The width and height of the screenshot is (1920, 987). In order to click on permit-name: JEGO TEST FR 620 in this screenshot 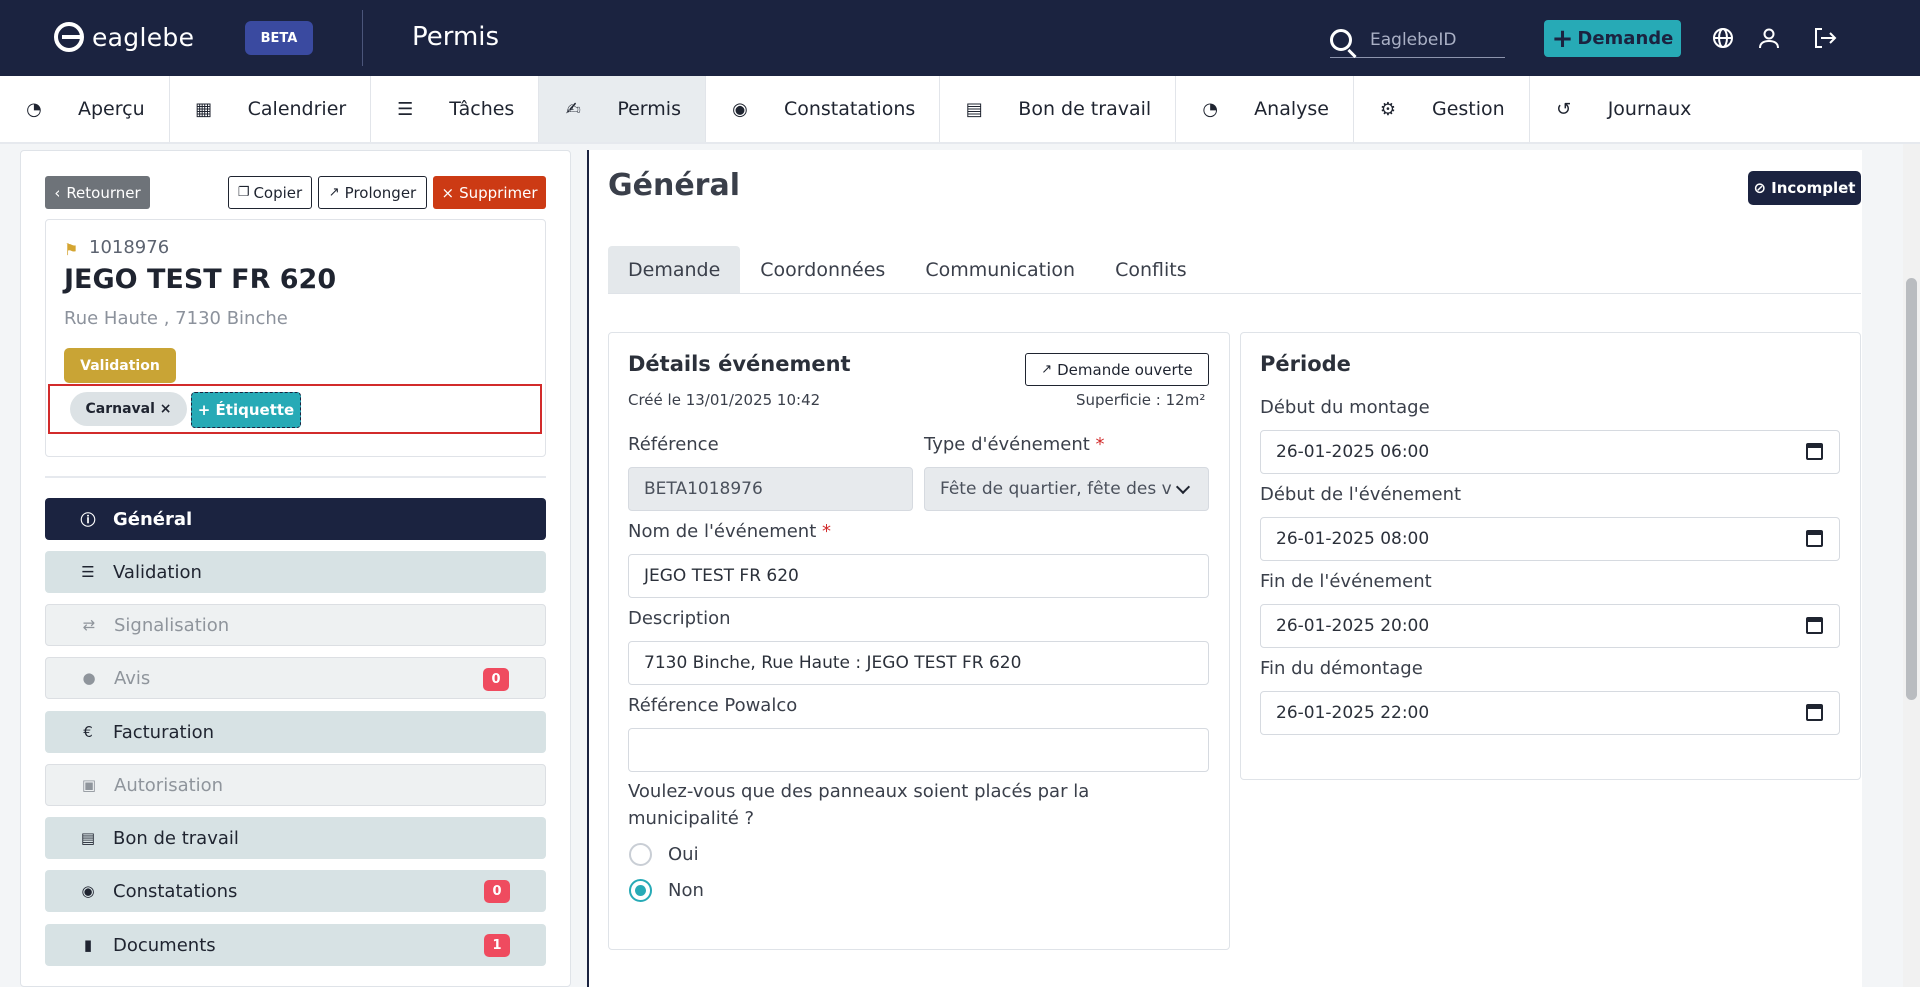, I will do `click(200, 279)`.